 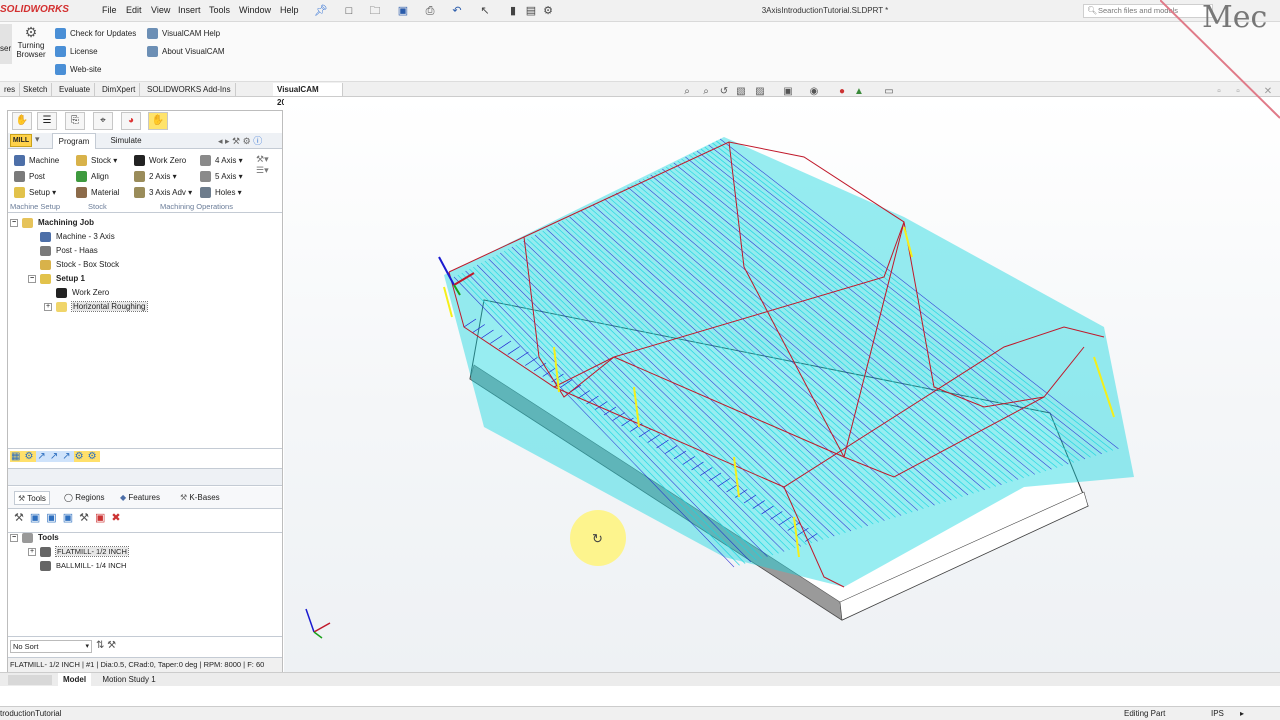 I want to click on property-manager-icon: ☰, so click(x=47, y=121).